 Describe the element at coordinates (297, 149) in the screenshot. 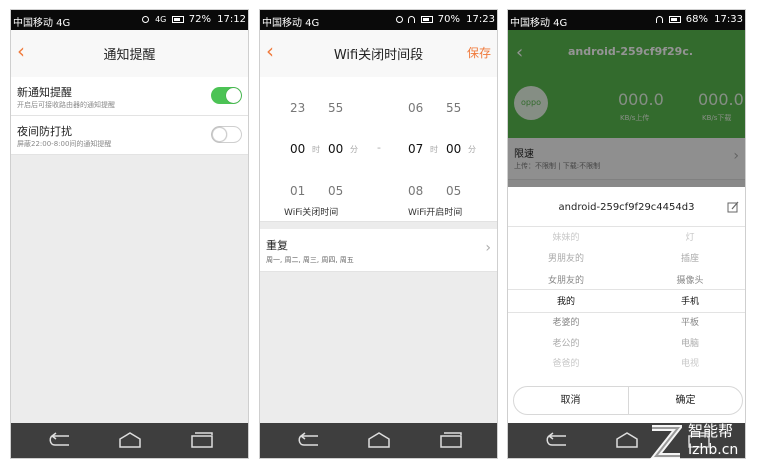

I see `off-hour-value: 00` at that location.